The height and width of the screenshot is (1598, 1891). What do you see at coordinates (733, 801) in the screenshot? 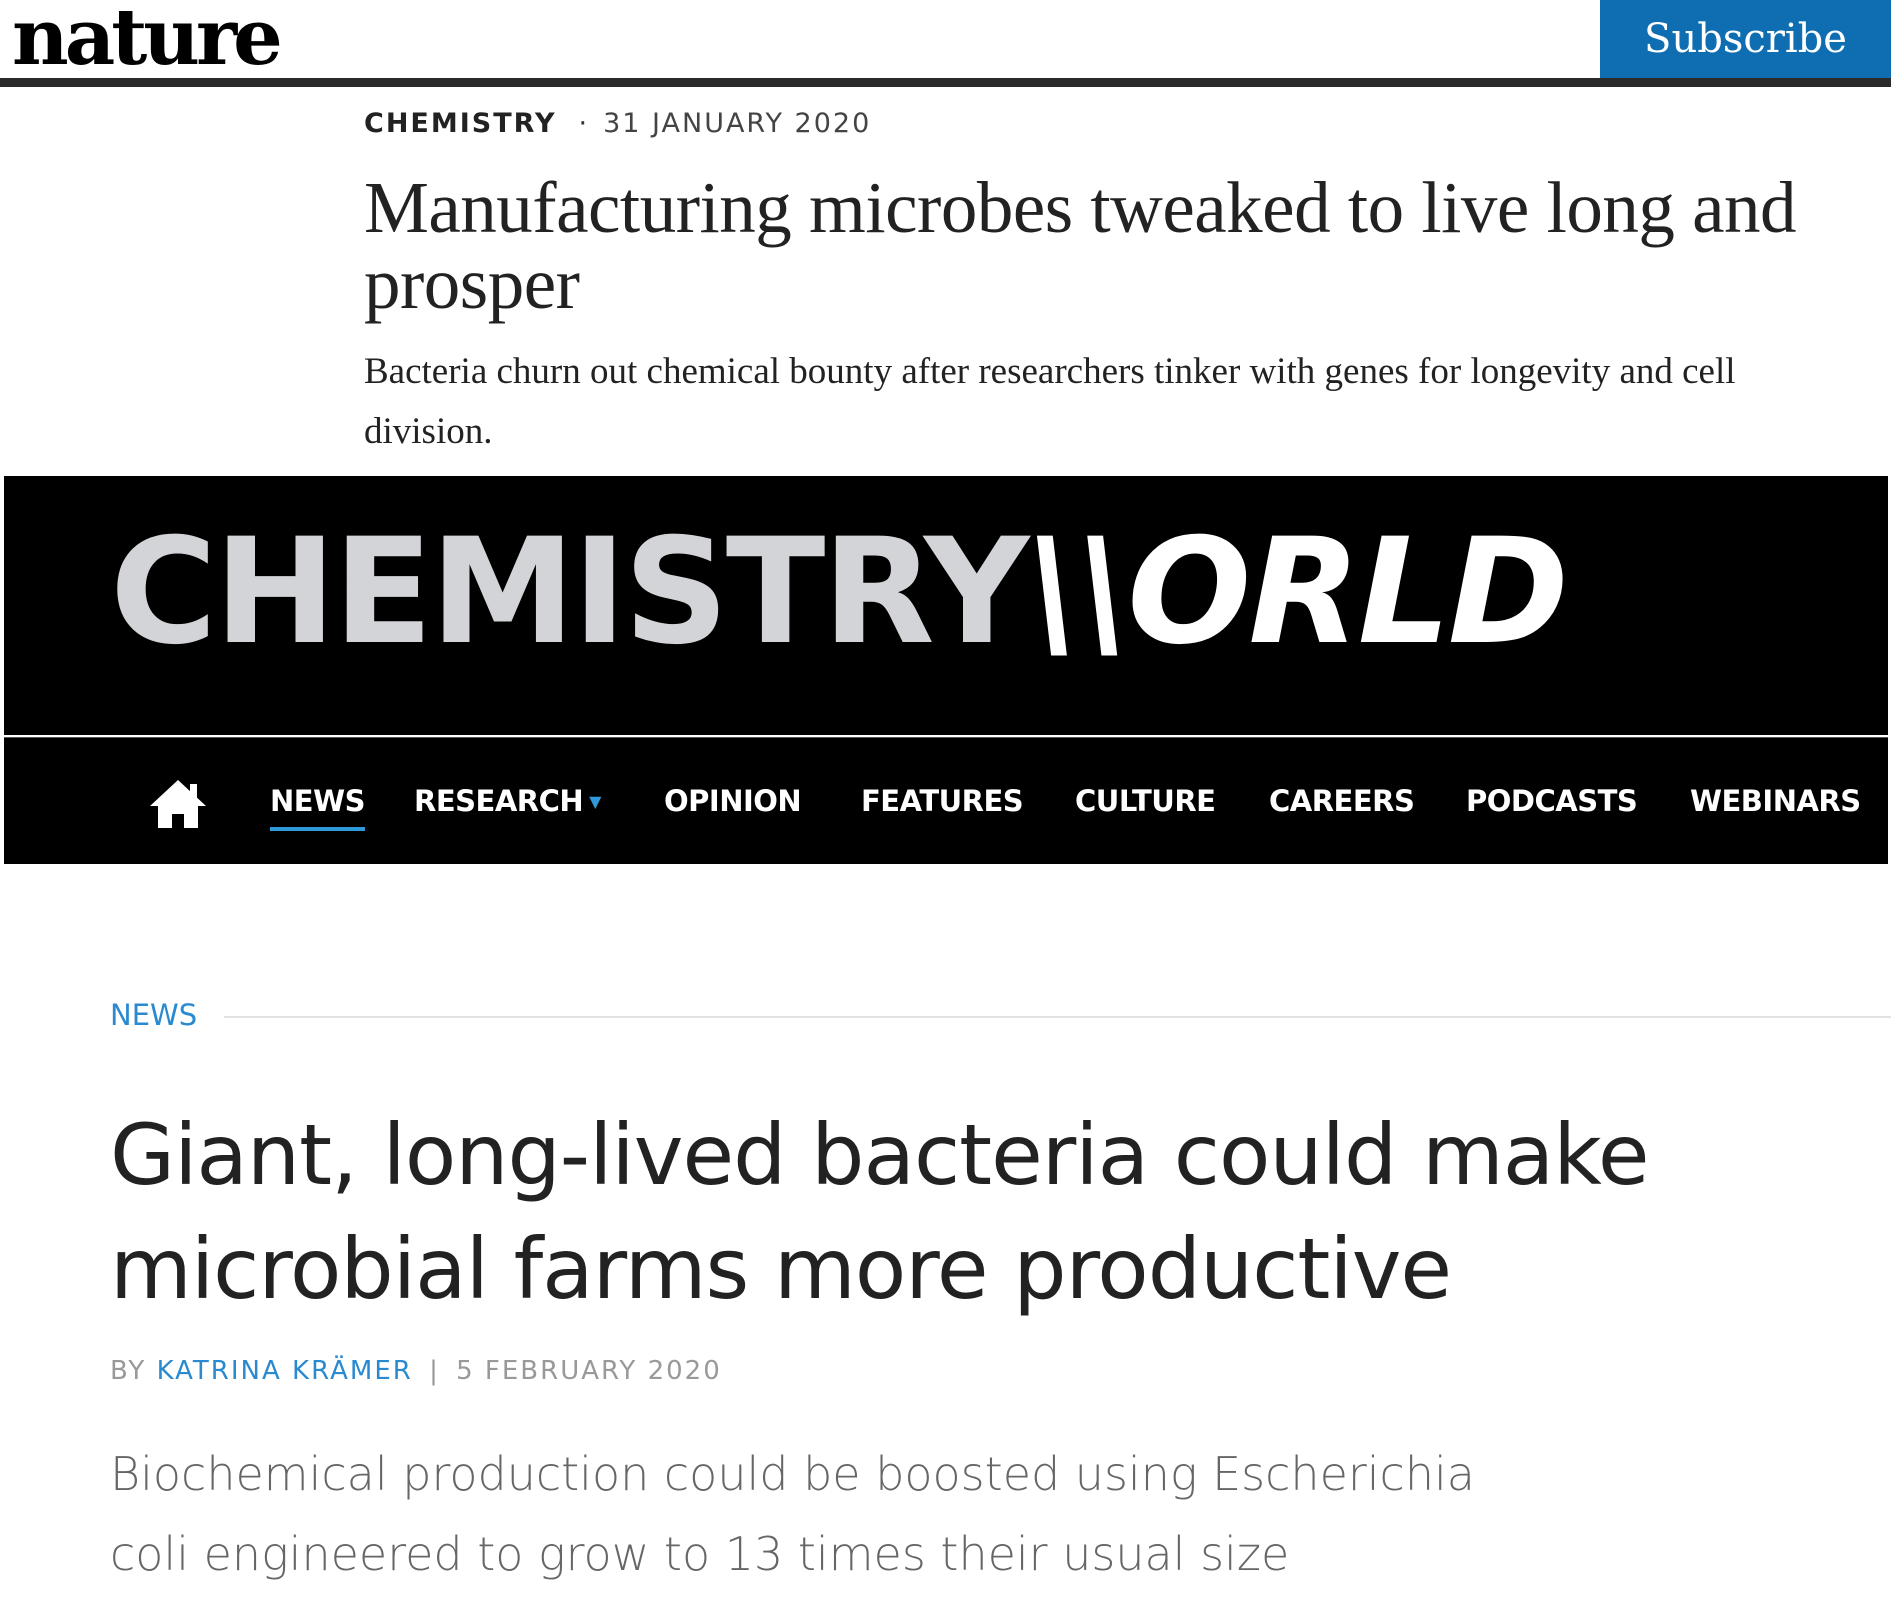
I see `nav-opinion: OPINION` at bounding box center [733, 801].